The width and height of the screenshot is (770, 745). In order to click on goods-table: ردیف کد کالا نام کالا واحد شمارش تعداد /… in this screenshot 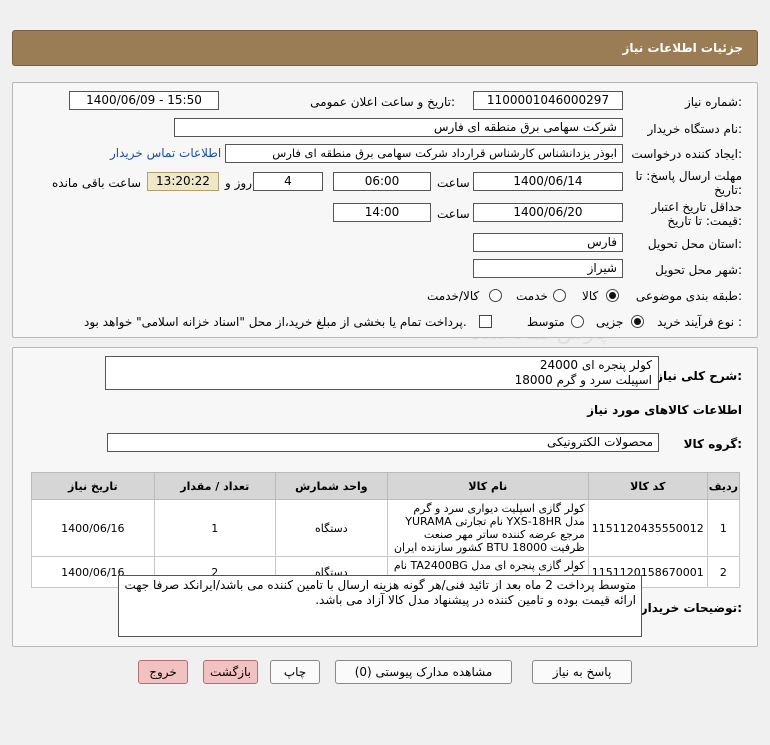, I will do `click(386, 530)`.